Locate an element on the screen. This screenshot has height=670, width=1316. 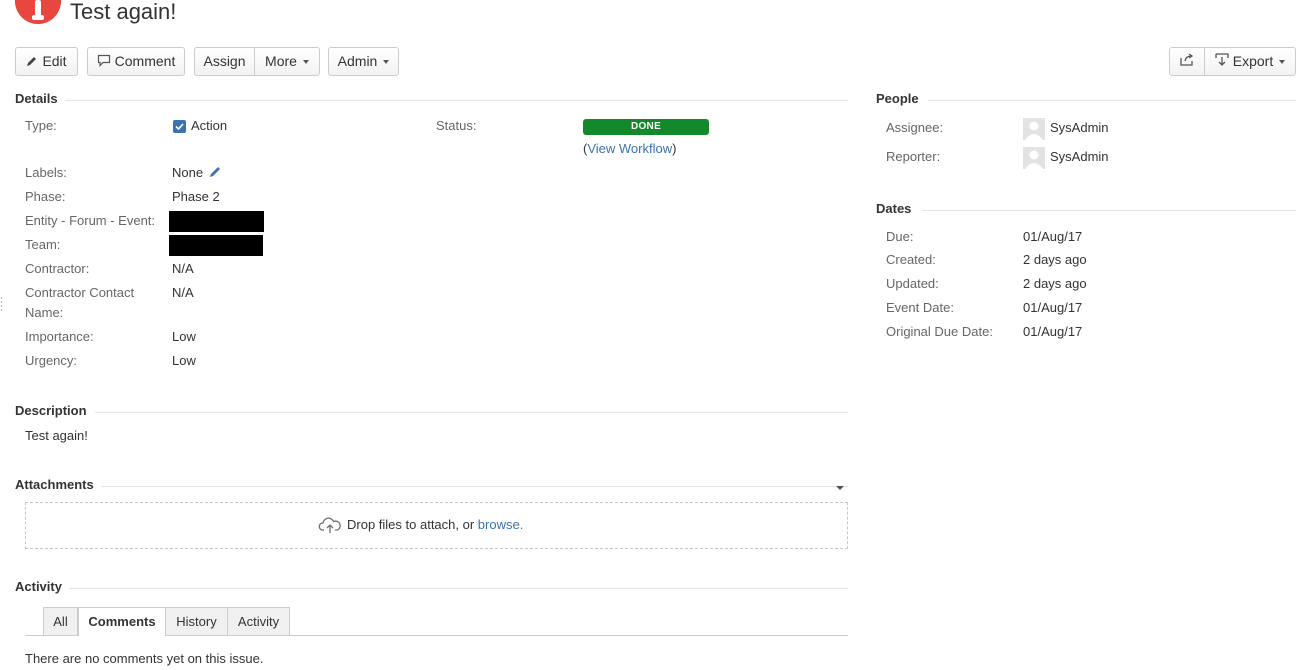
browse-link: browse. is located at coordinates (501, 524).